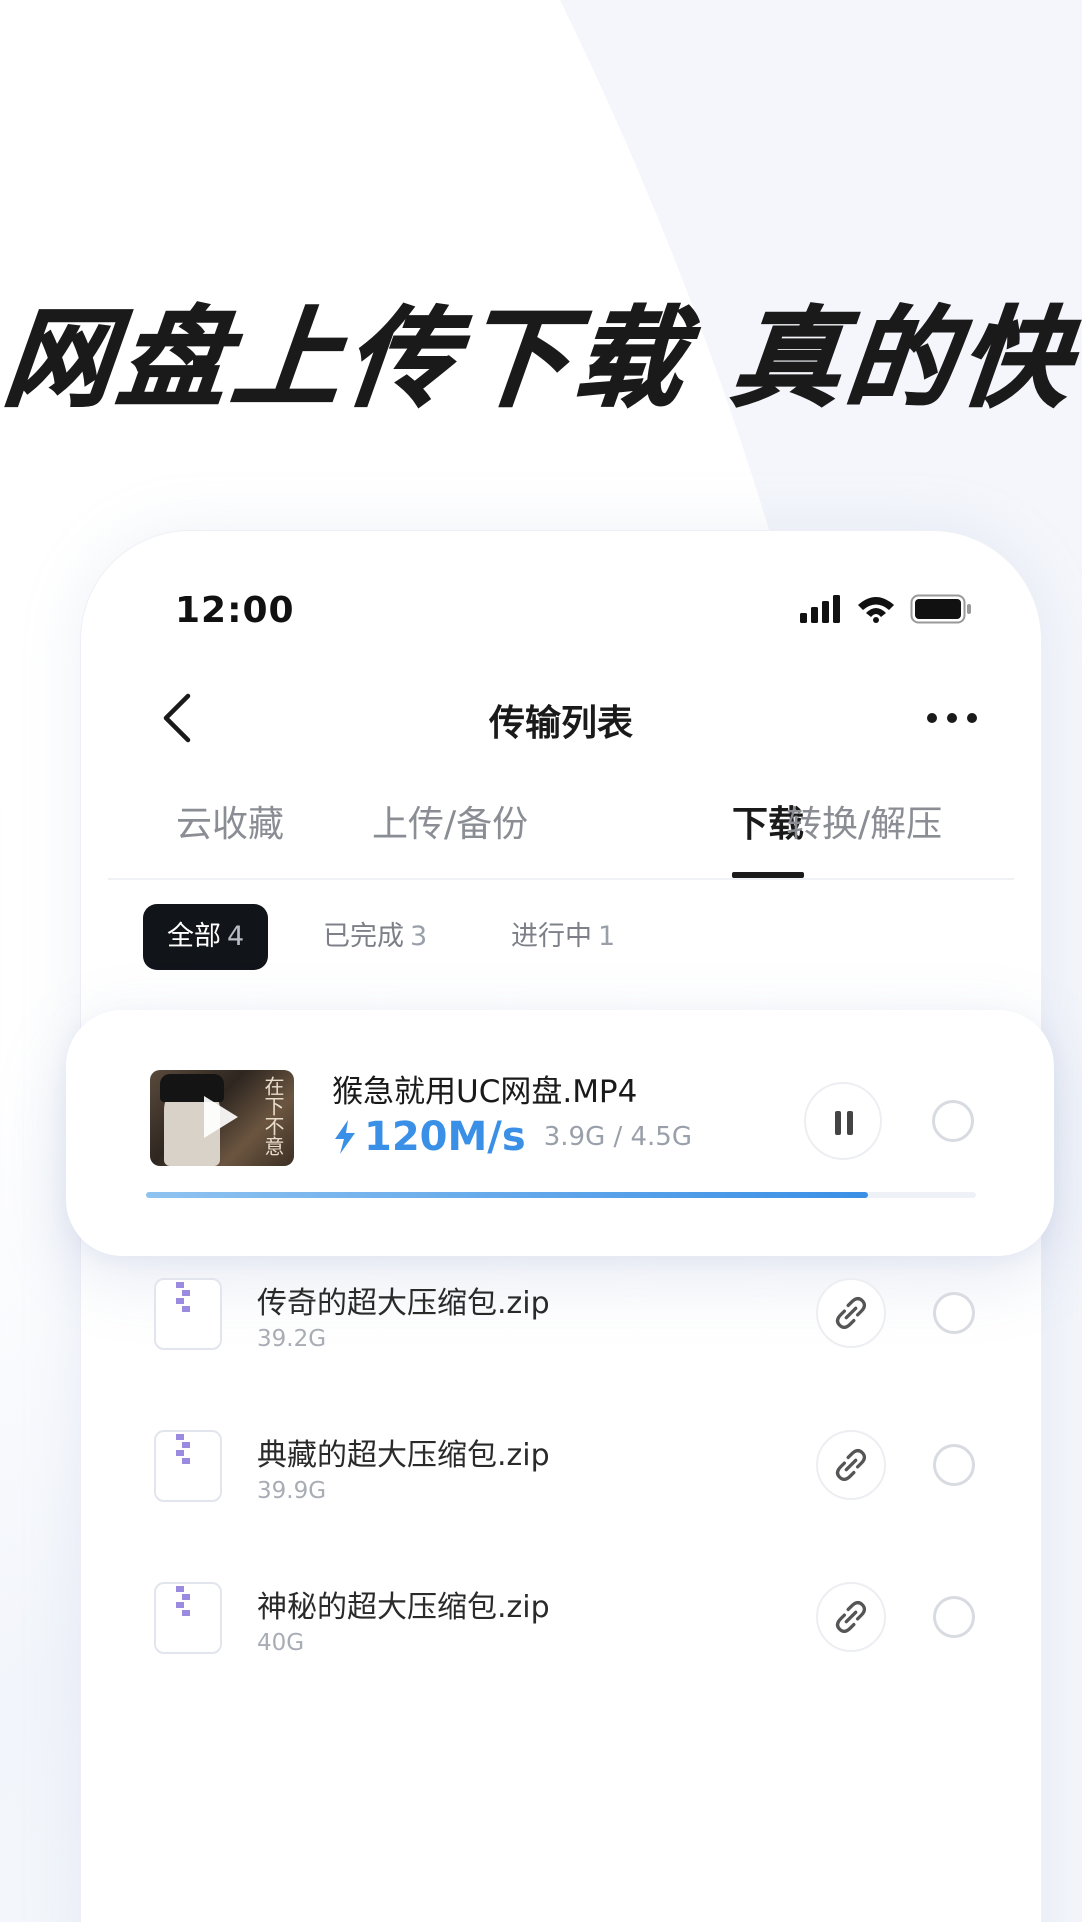  Describe the element at coordinates (561, 835) in the screenshot. I see `tab-bar: 云收藏 上传/备份 下载 转换/解压` at that location.